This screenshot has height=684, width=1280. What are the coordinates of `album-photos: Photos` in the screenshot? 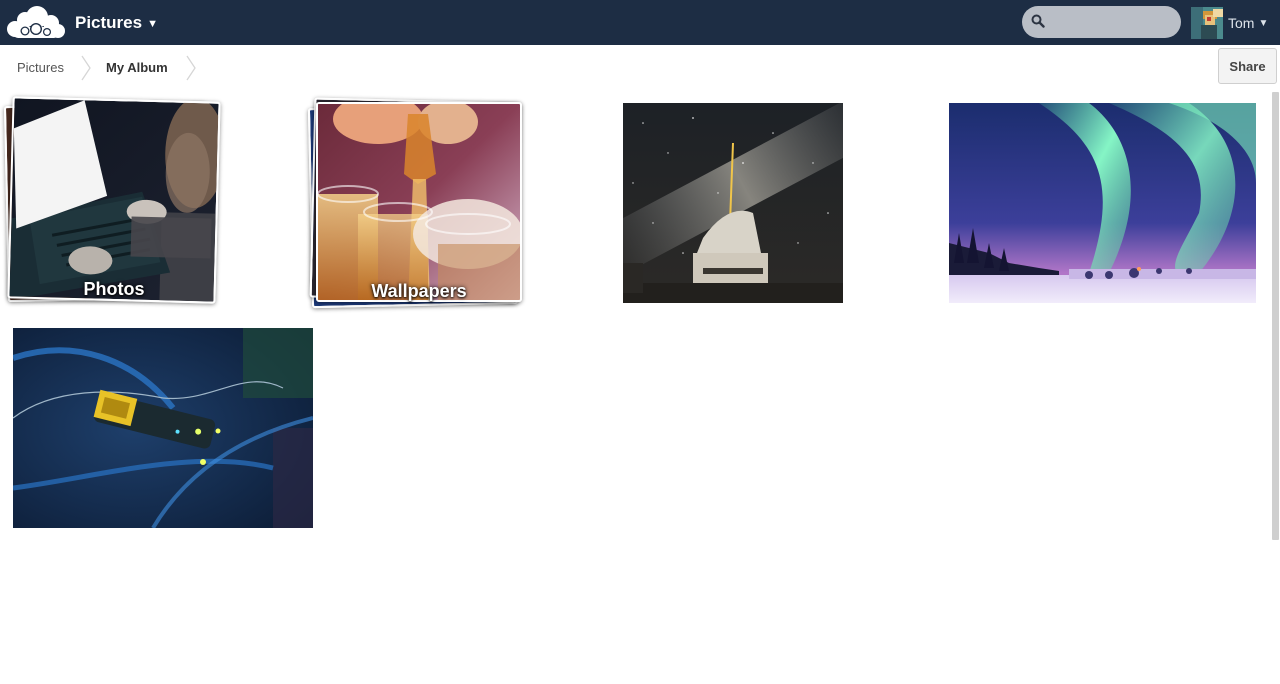 It's located at (113, 201).